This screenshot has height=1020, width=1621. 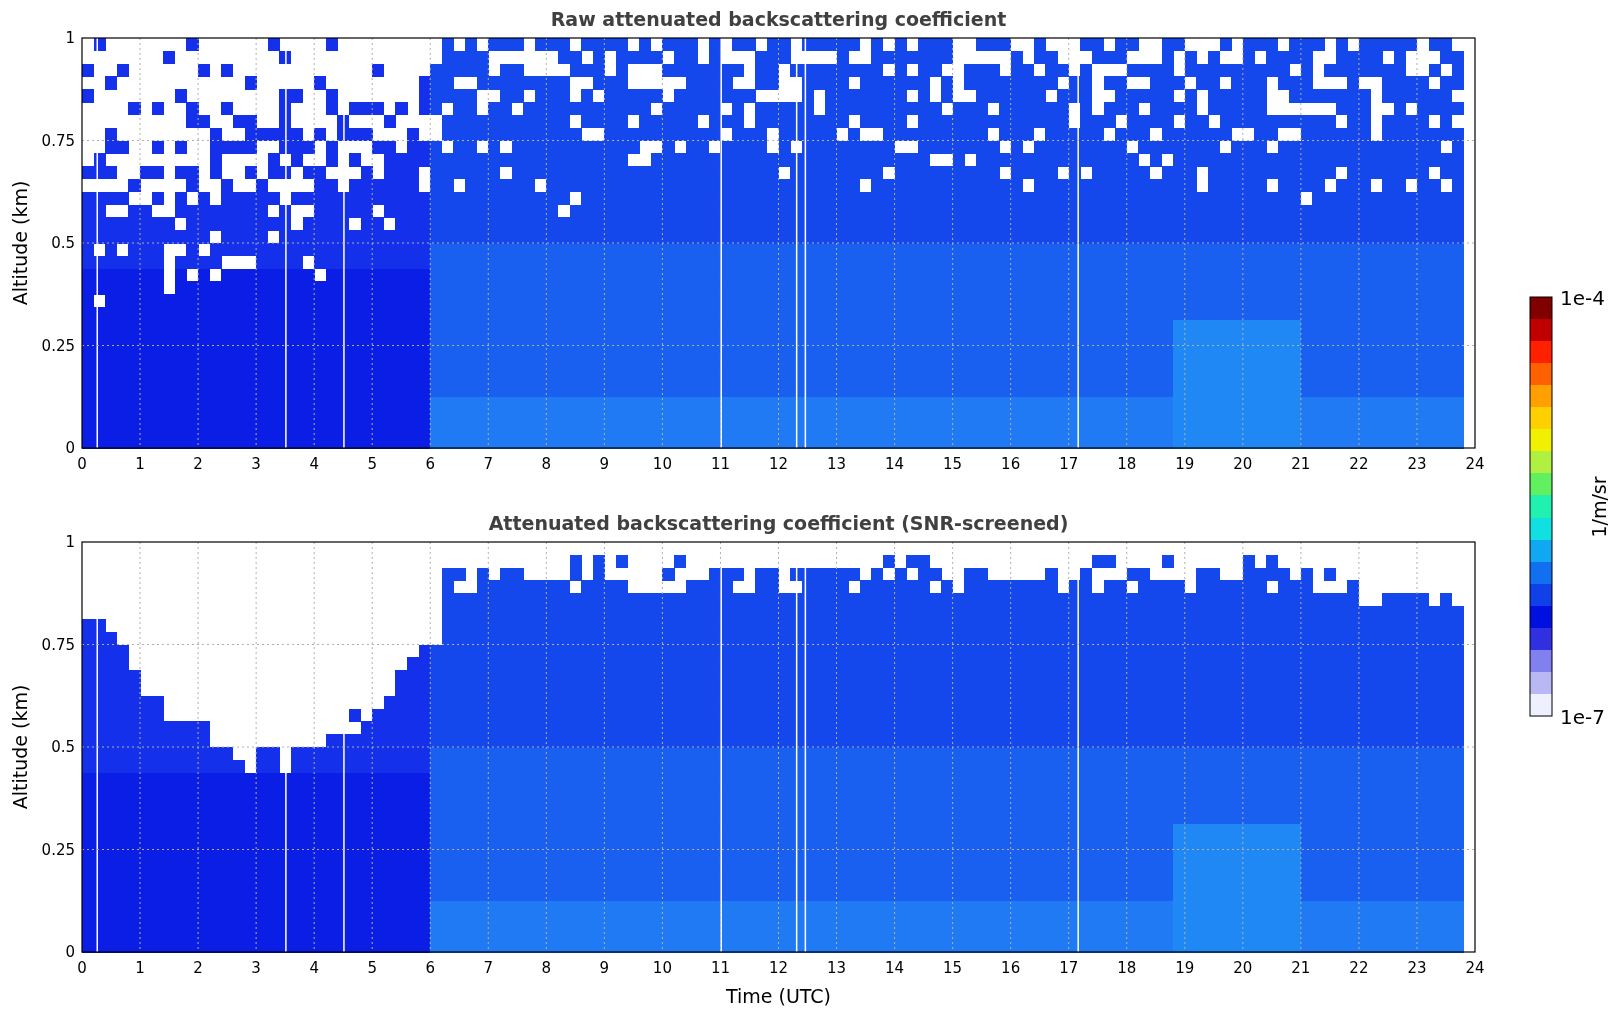 I want to click on x-axis-label: Time (UTC), so click(x=778, y=996).